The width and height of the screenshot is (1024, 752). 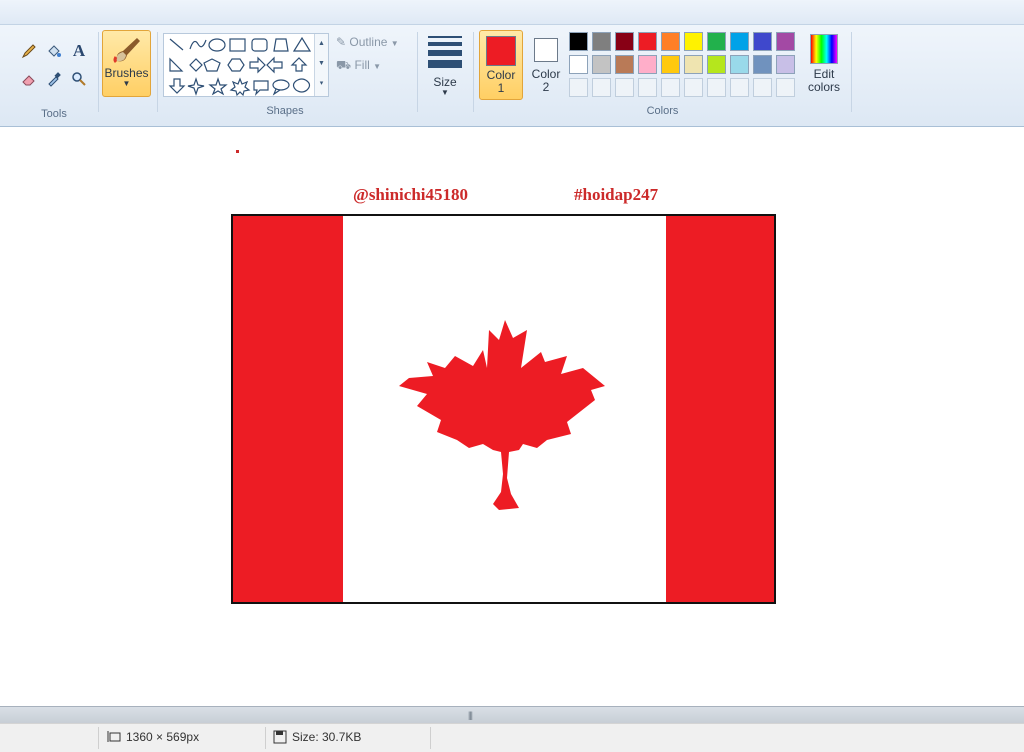 I want to click on tools-group: A Tools, so click(x=54, y=74).